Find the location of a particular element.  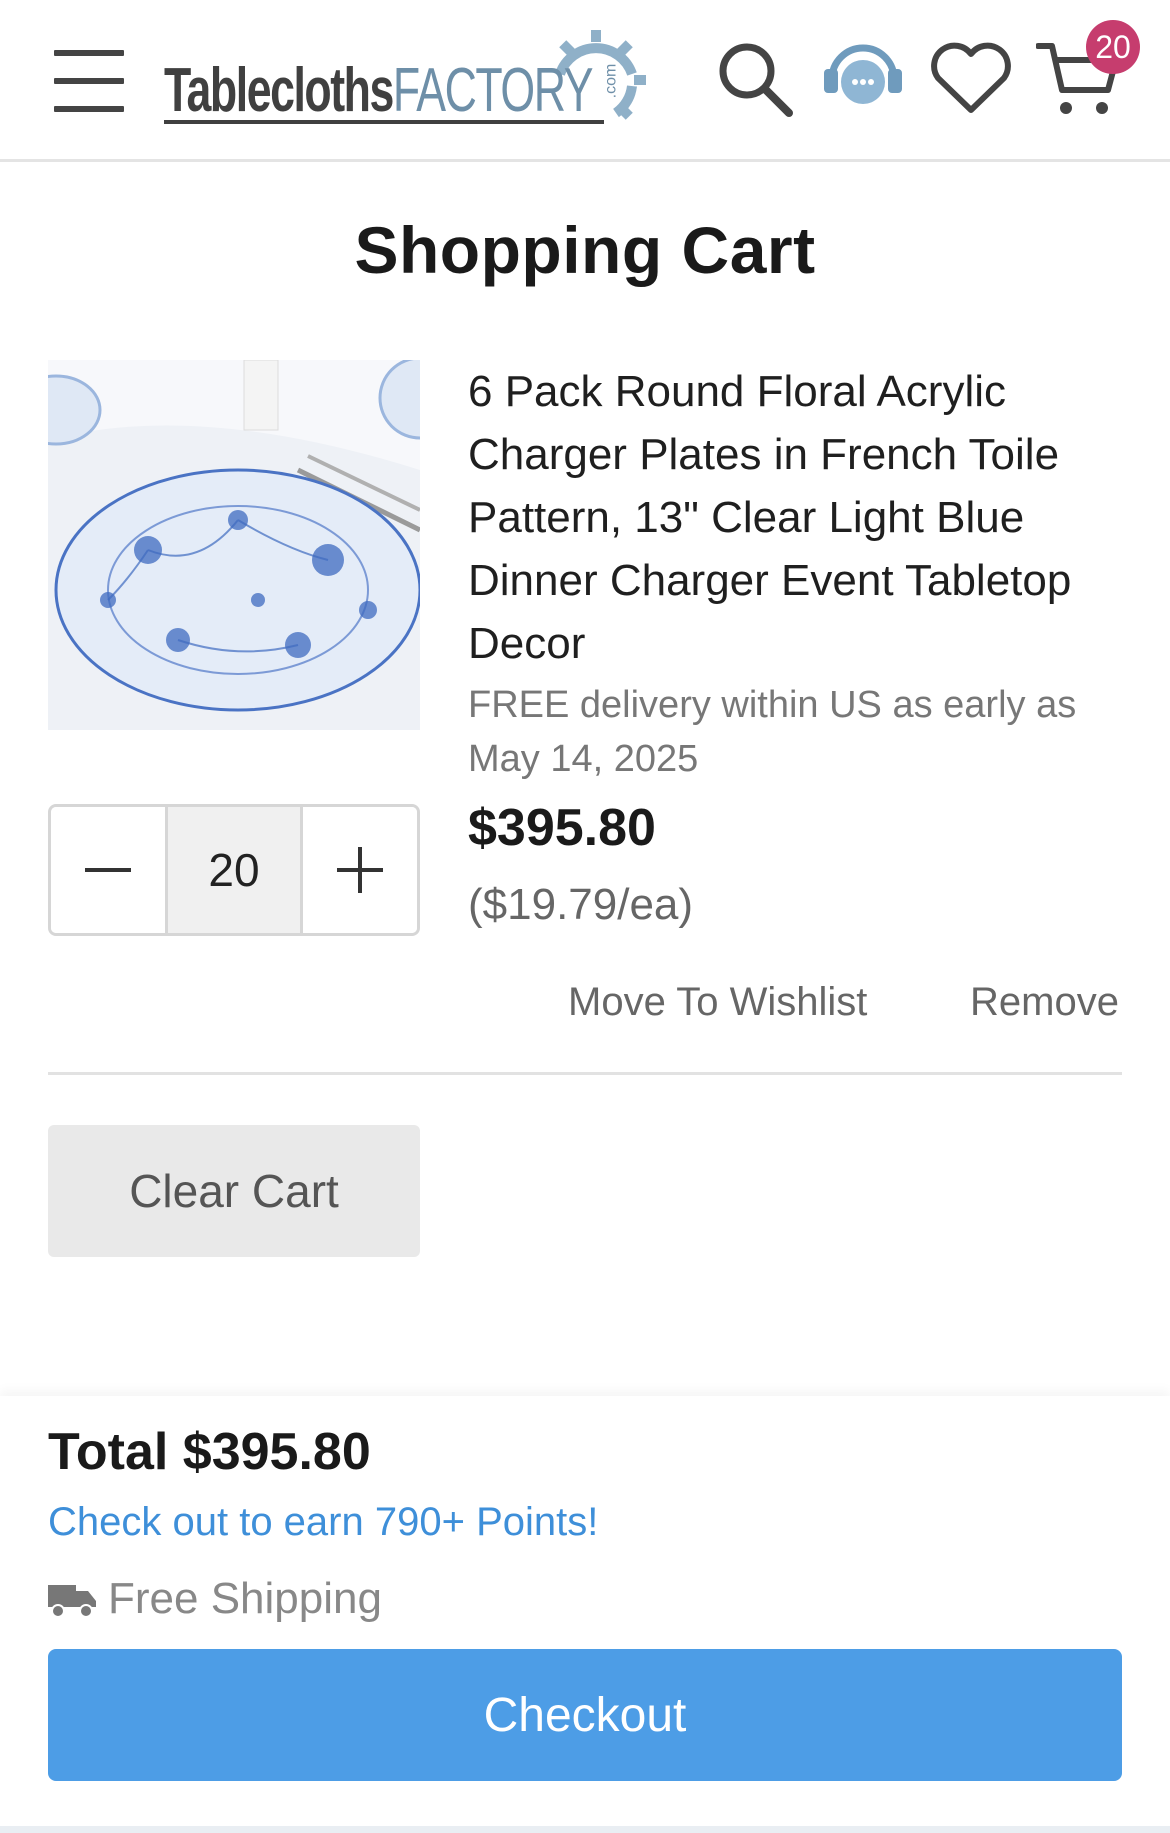

heart-icon is located at coordinates (971, 79).